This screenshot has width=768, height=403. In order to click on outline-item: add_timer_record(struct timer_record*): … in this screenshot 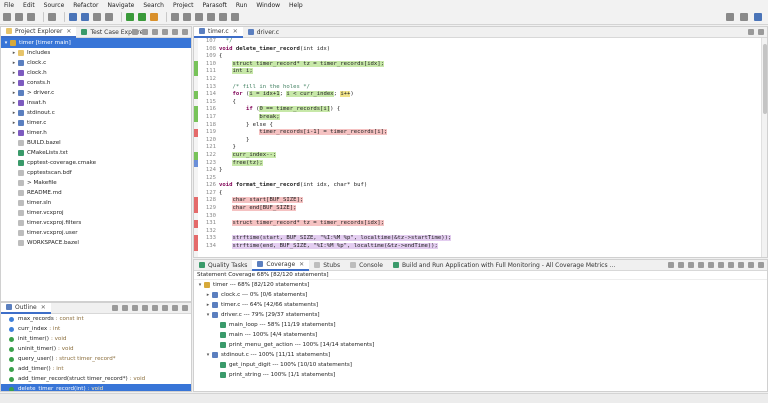, I will do `click(96, 379)`.